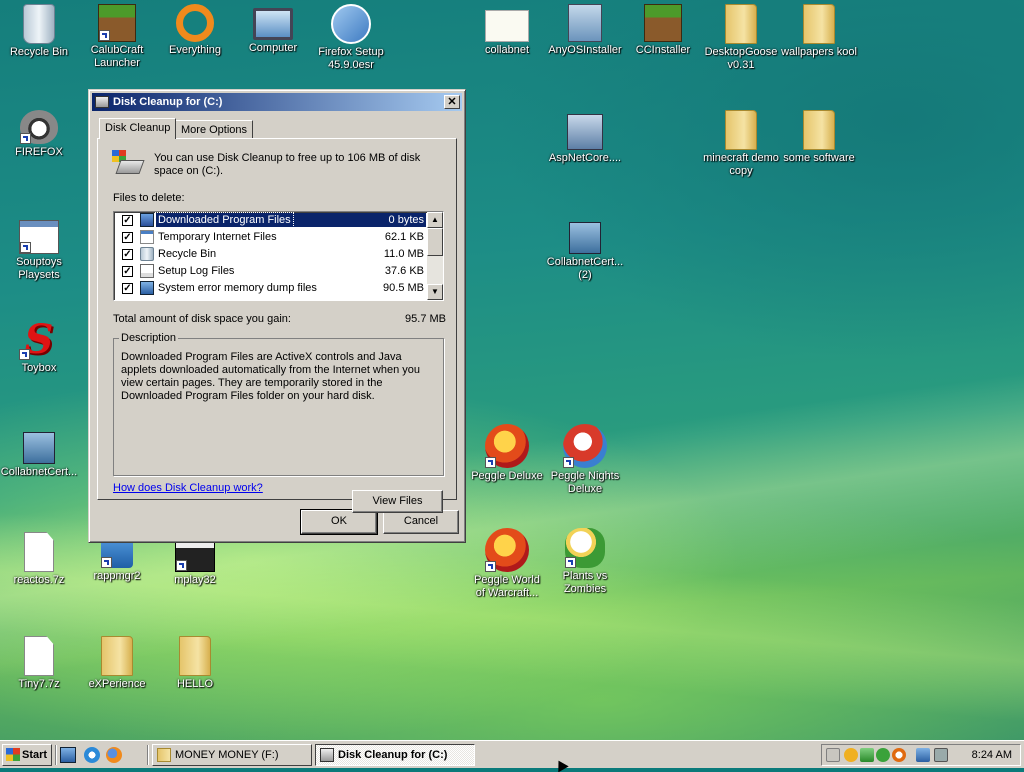 The width and height of the screenshot is (1024, 772). Describe the element at coordinates (851, 755) in the screenshot. I see `java-icon` at that location.